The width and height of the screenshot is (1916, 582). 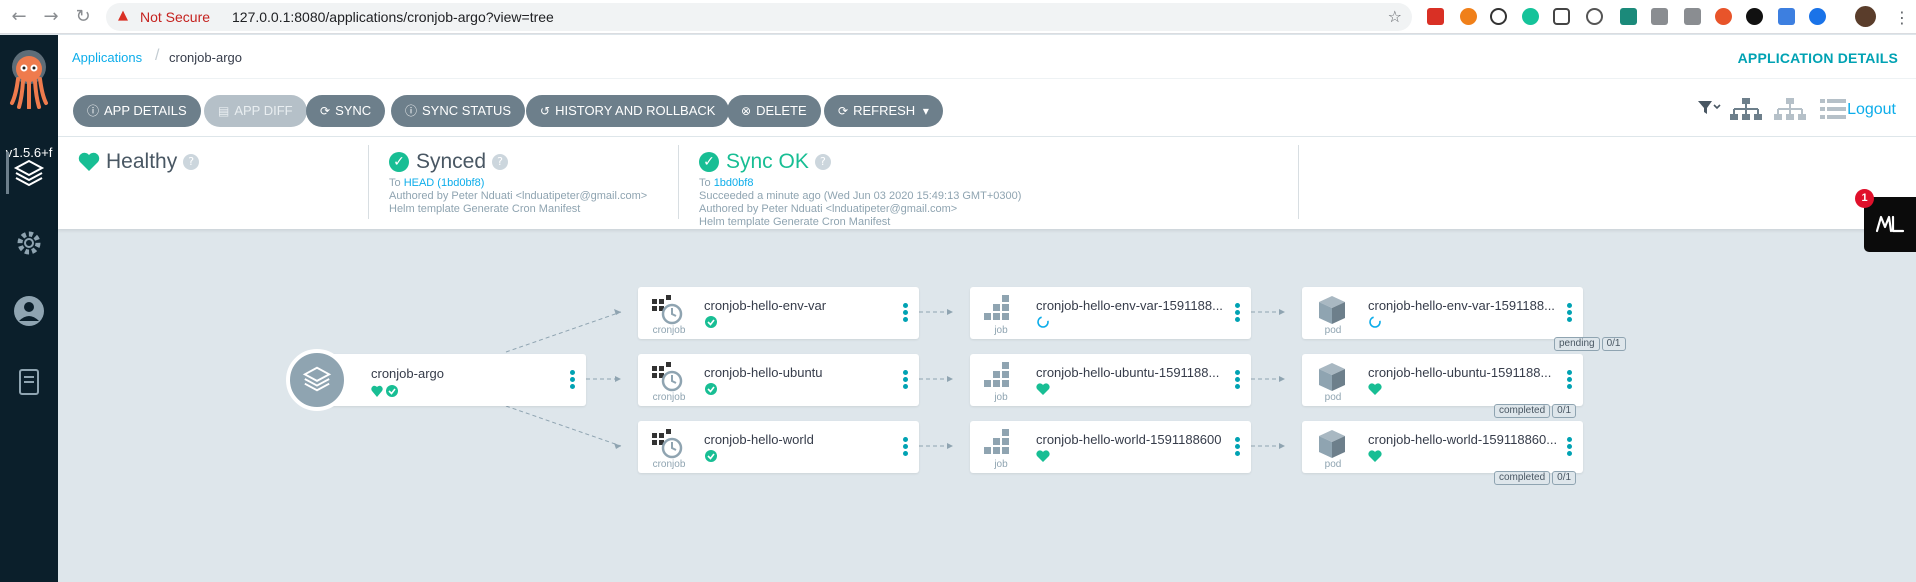 I want to click on argo-logo, so click(x=29, y=78).